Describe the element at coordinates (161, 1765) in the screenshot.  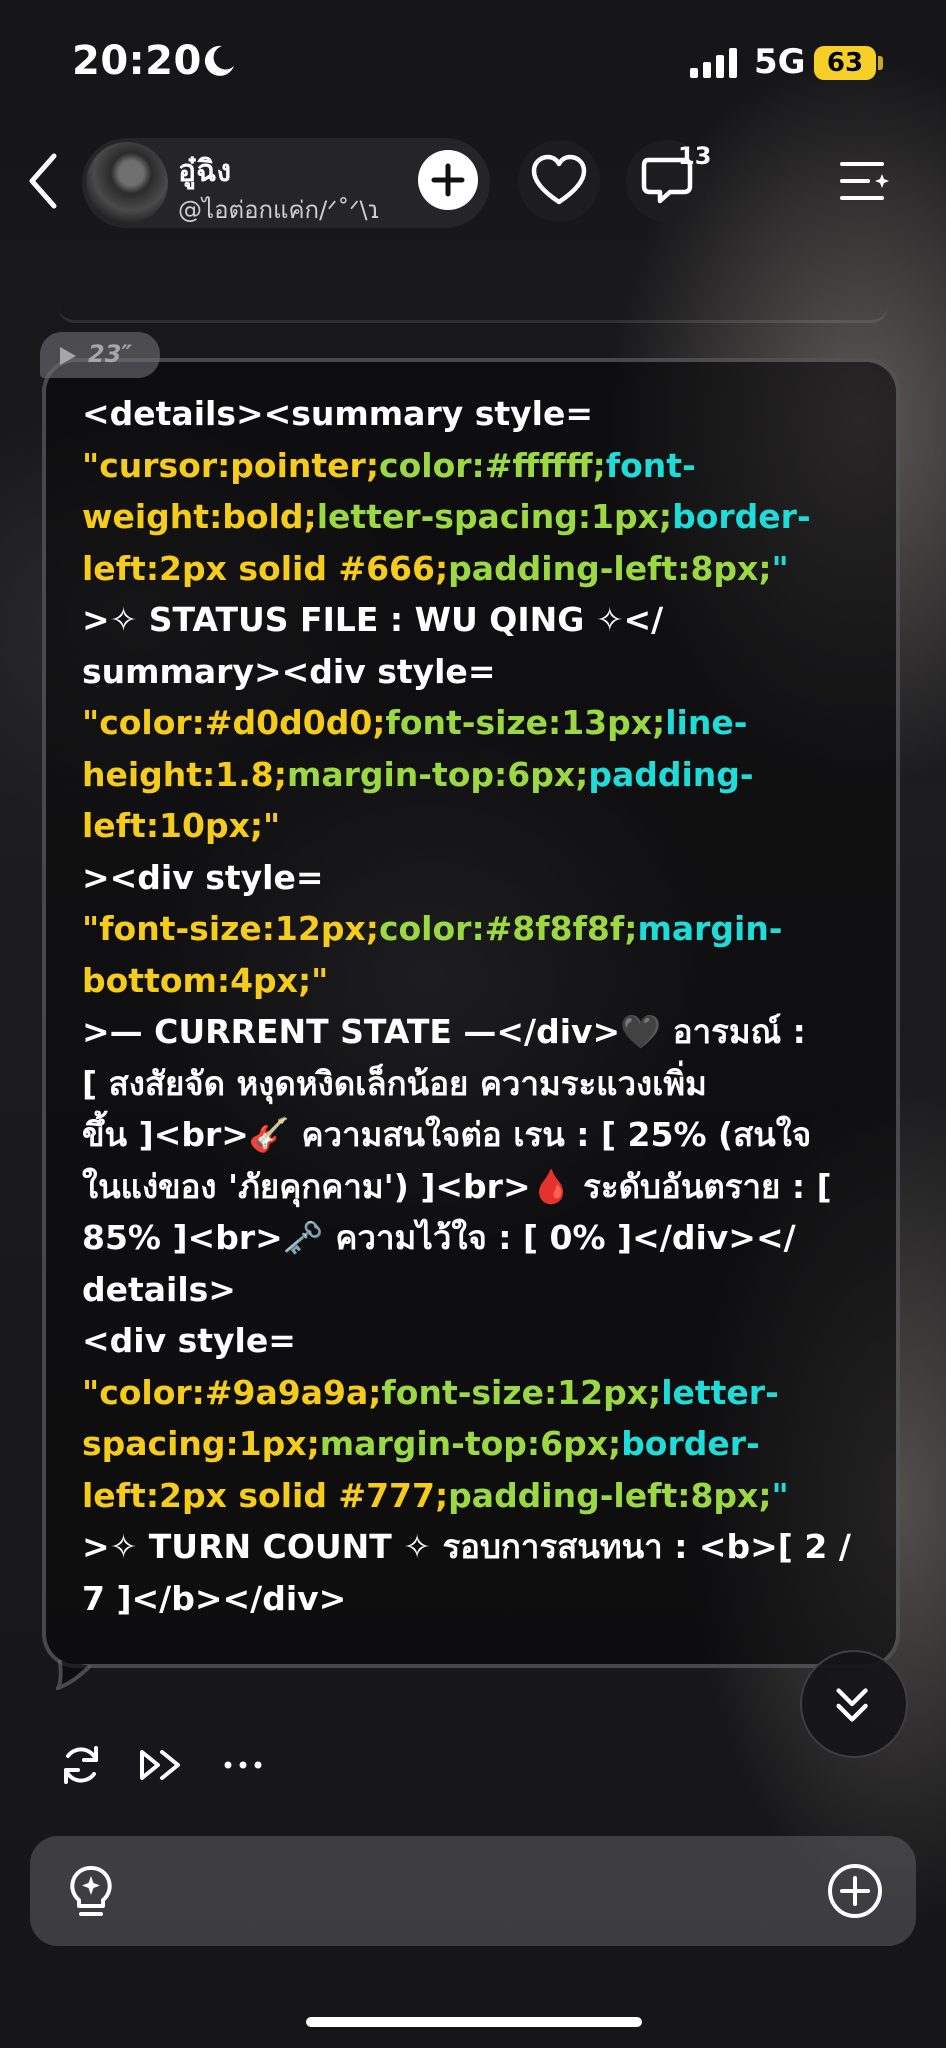
I see `fast-forward-icon` at that location.